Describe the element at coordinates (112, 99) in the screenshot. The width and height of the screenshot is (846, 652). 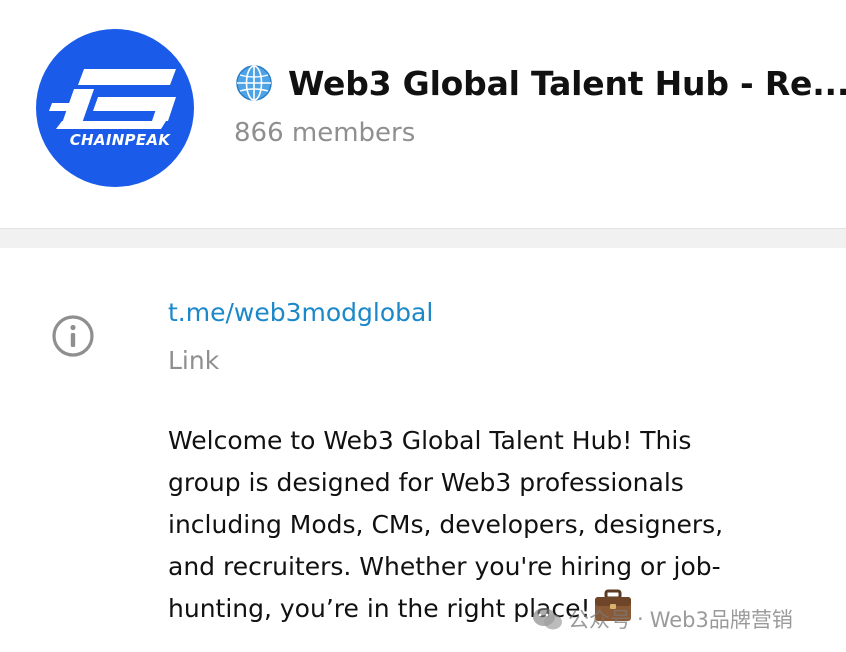
I see `chainpeak-logo-icon` at that location.